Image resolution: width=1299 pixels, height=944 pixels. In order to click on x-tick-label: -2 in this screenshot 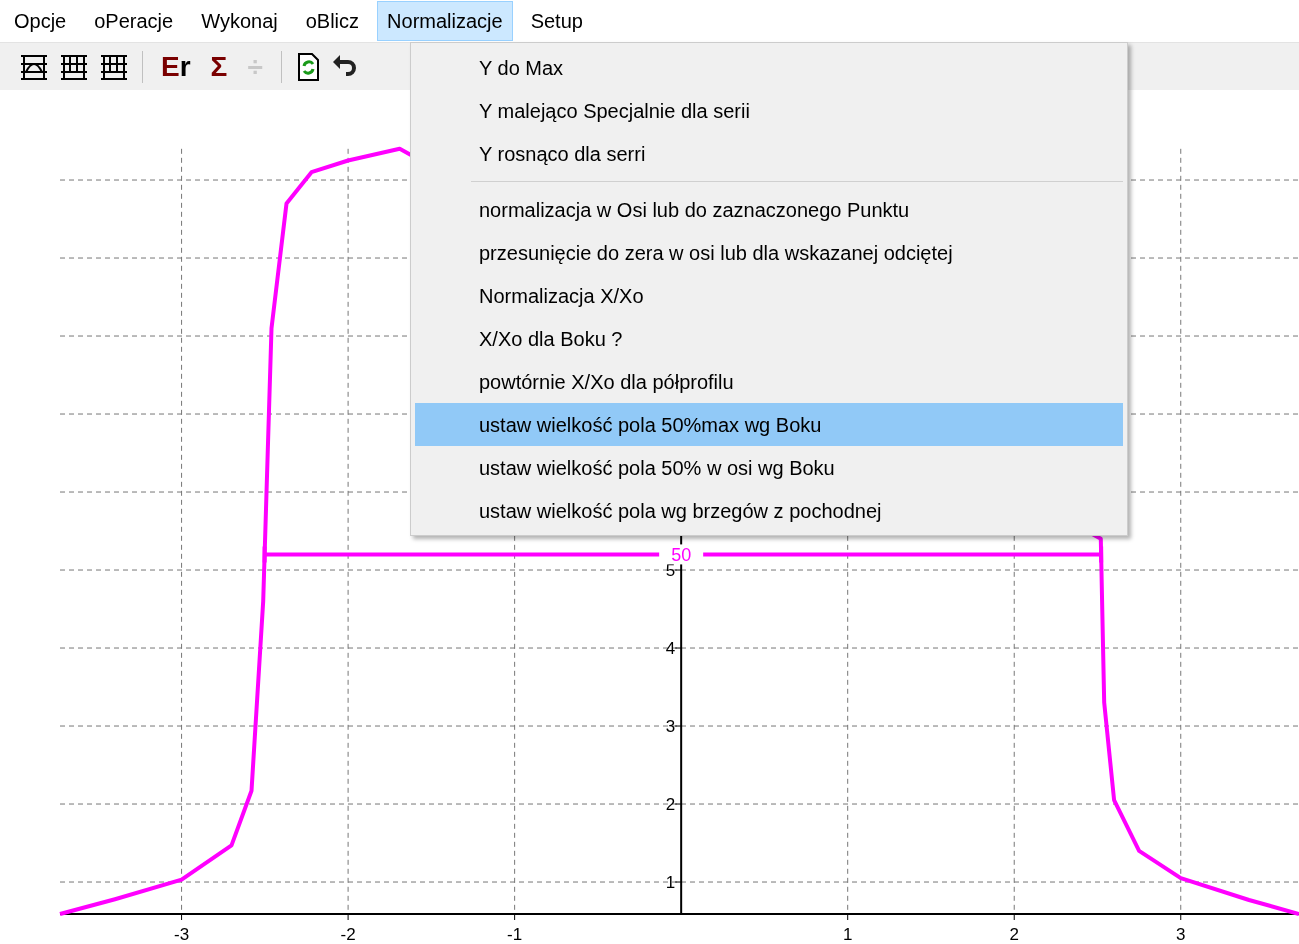, I will do `click(348, 934)`.